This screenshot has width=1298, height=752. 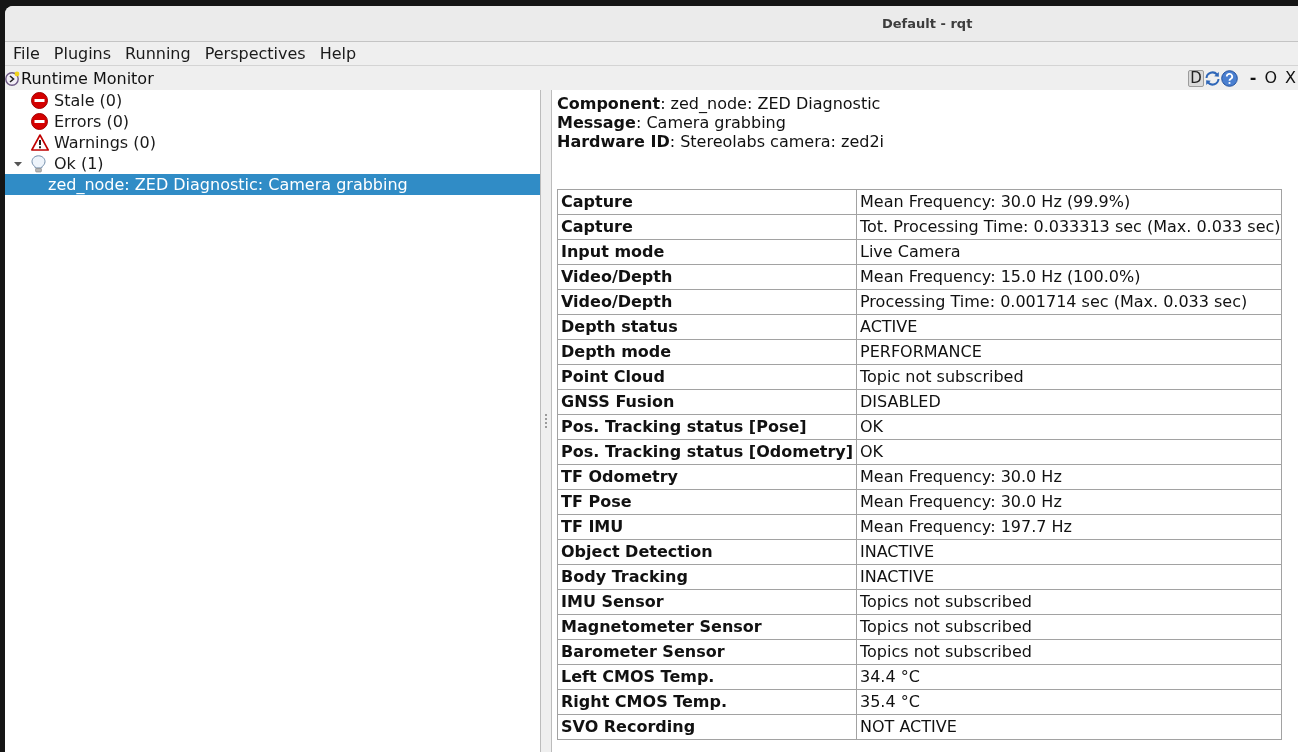 What do you see at coordinates (707, 252) in the screenshot?
I see `table-cell: Input mode` at bounding box center [707, 252].